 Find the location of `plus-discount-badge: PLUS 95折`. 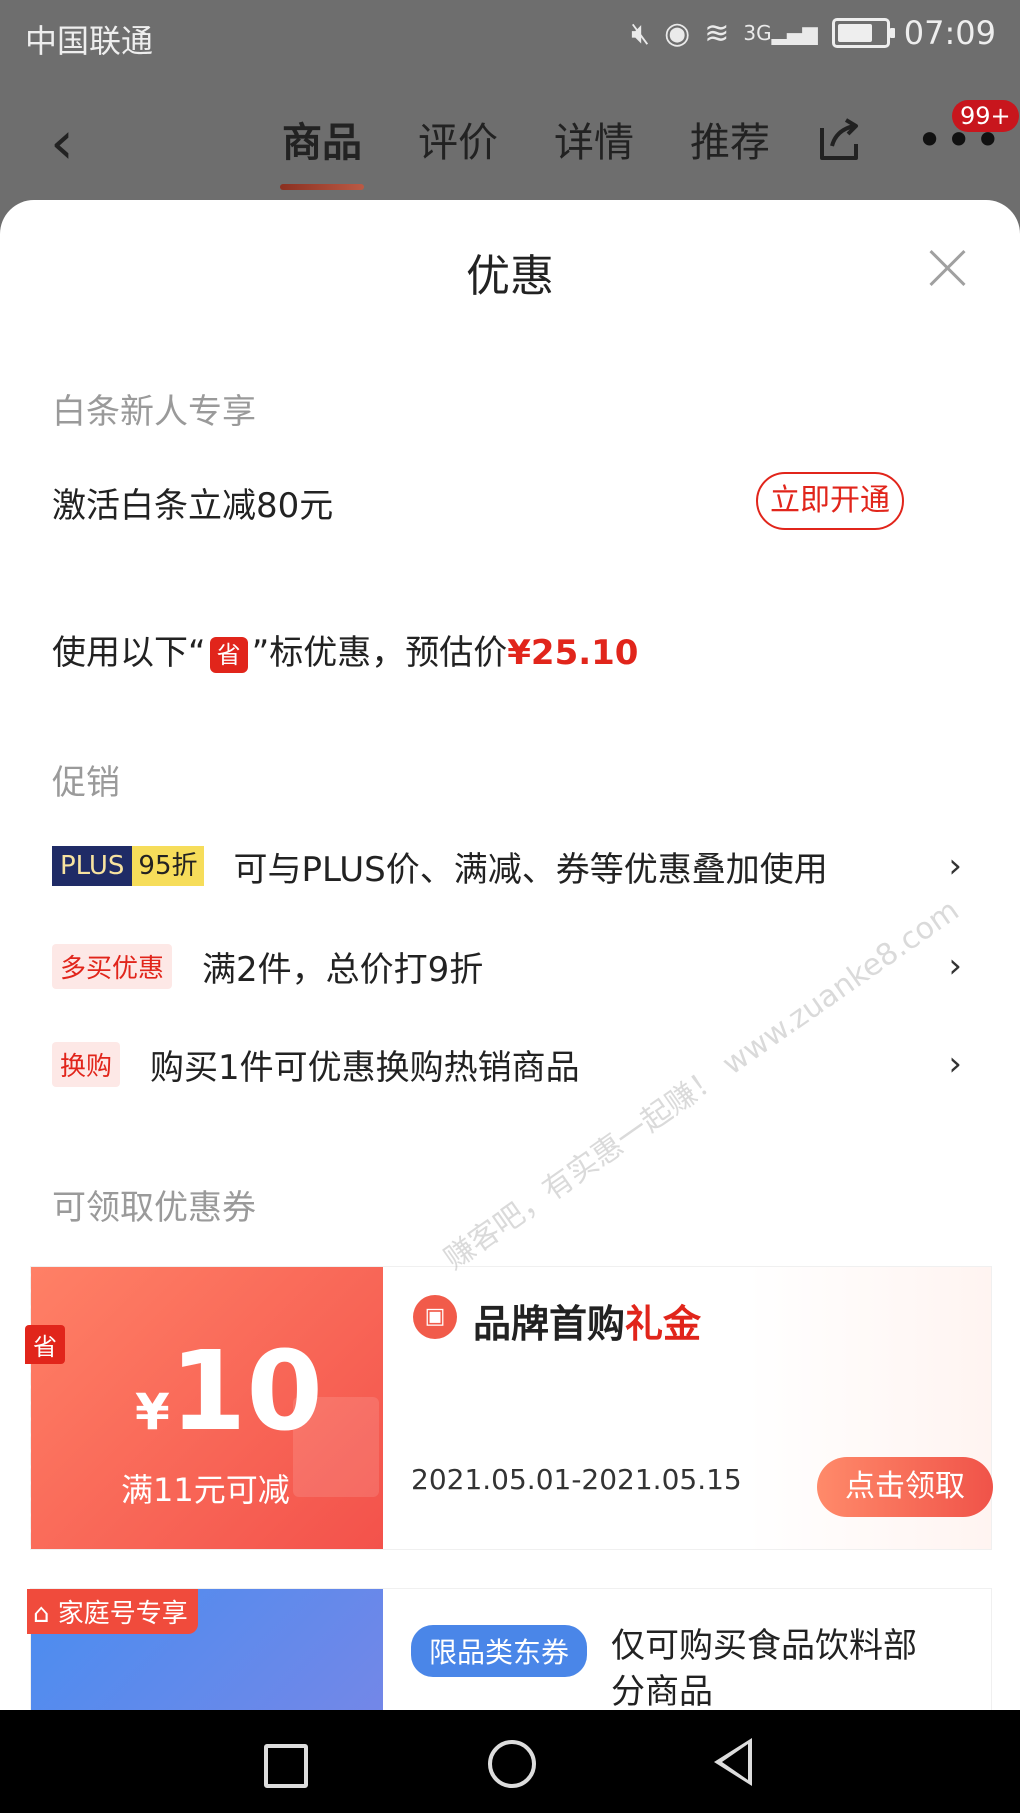

plus-discount-badge: PLUS 95折 is located at coordinates (128, 866).